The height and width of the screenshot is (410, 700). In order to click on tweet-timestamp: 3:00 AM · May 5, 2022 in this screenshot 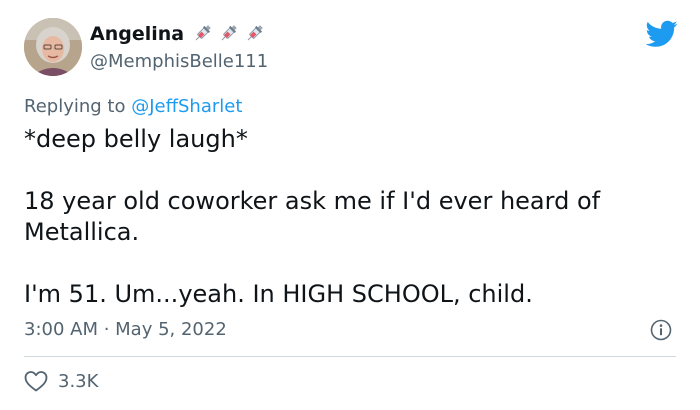, I will do `click(125, 330)`.